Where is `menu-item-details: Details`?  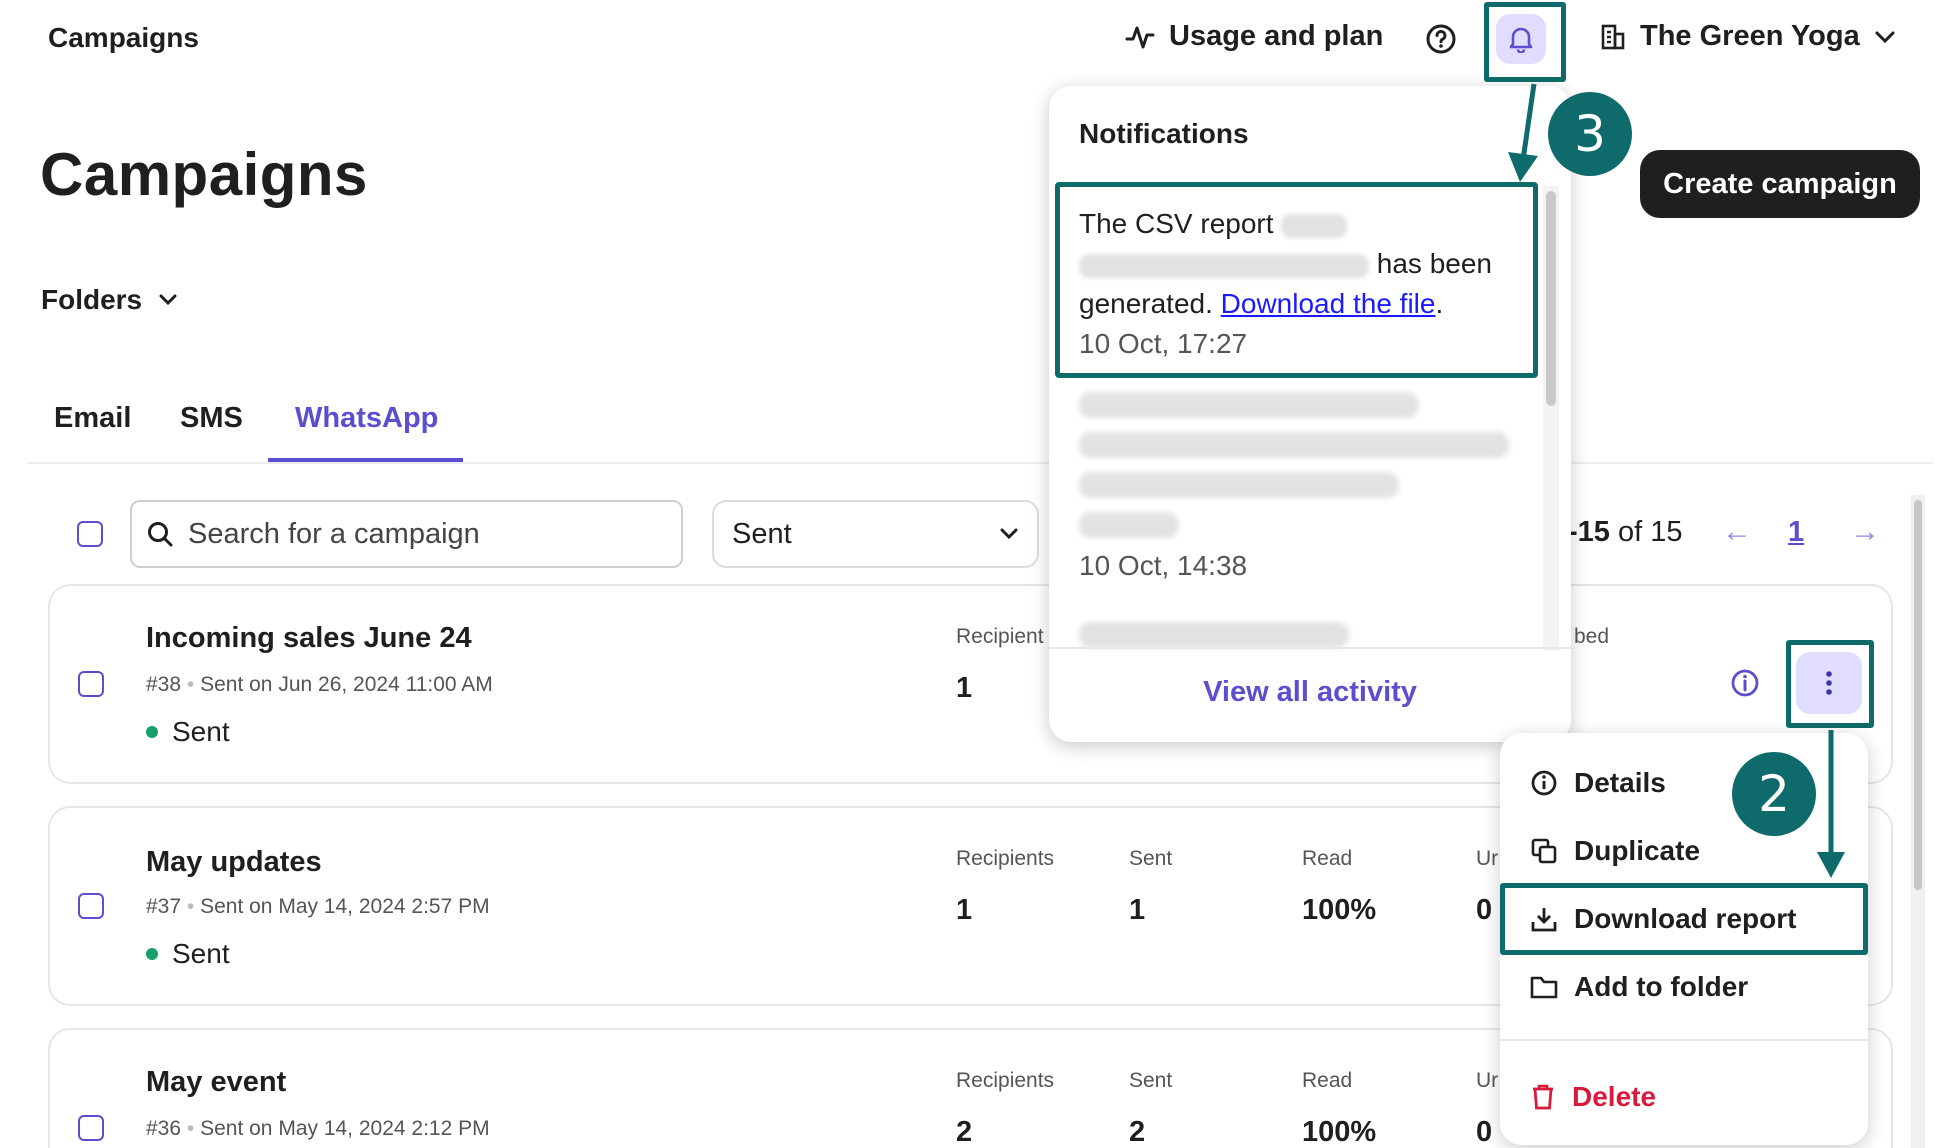
menu-item-details: Details is located at coordinates (1598, 783).